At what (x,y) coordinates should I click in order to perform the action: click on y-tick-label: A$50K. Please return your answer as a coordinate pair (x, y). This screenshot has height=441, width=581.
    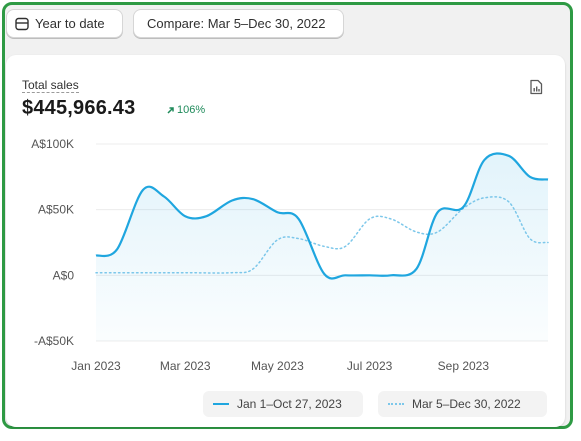
    Looking at the image, I should click on (56, 210).